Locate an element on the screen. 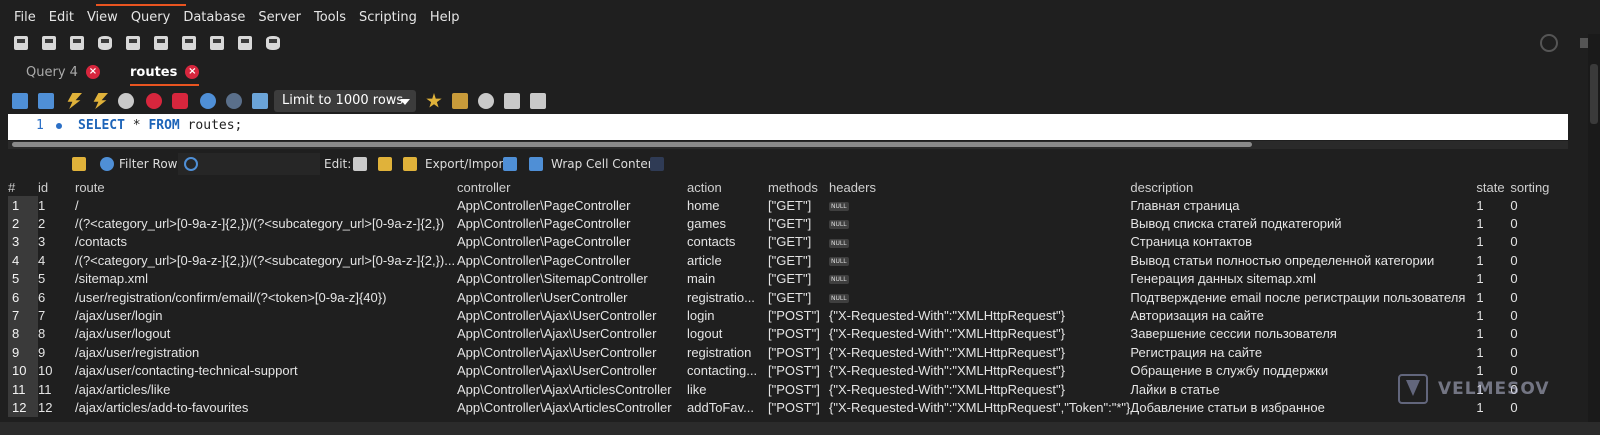  cell-id: 8 is located at coordinates (56, 334).